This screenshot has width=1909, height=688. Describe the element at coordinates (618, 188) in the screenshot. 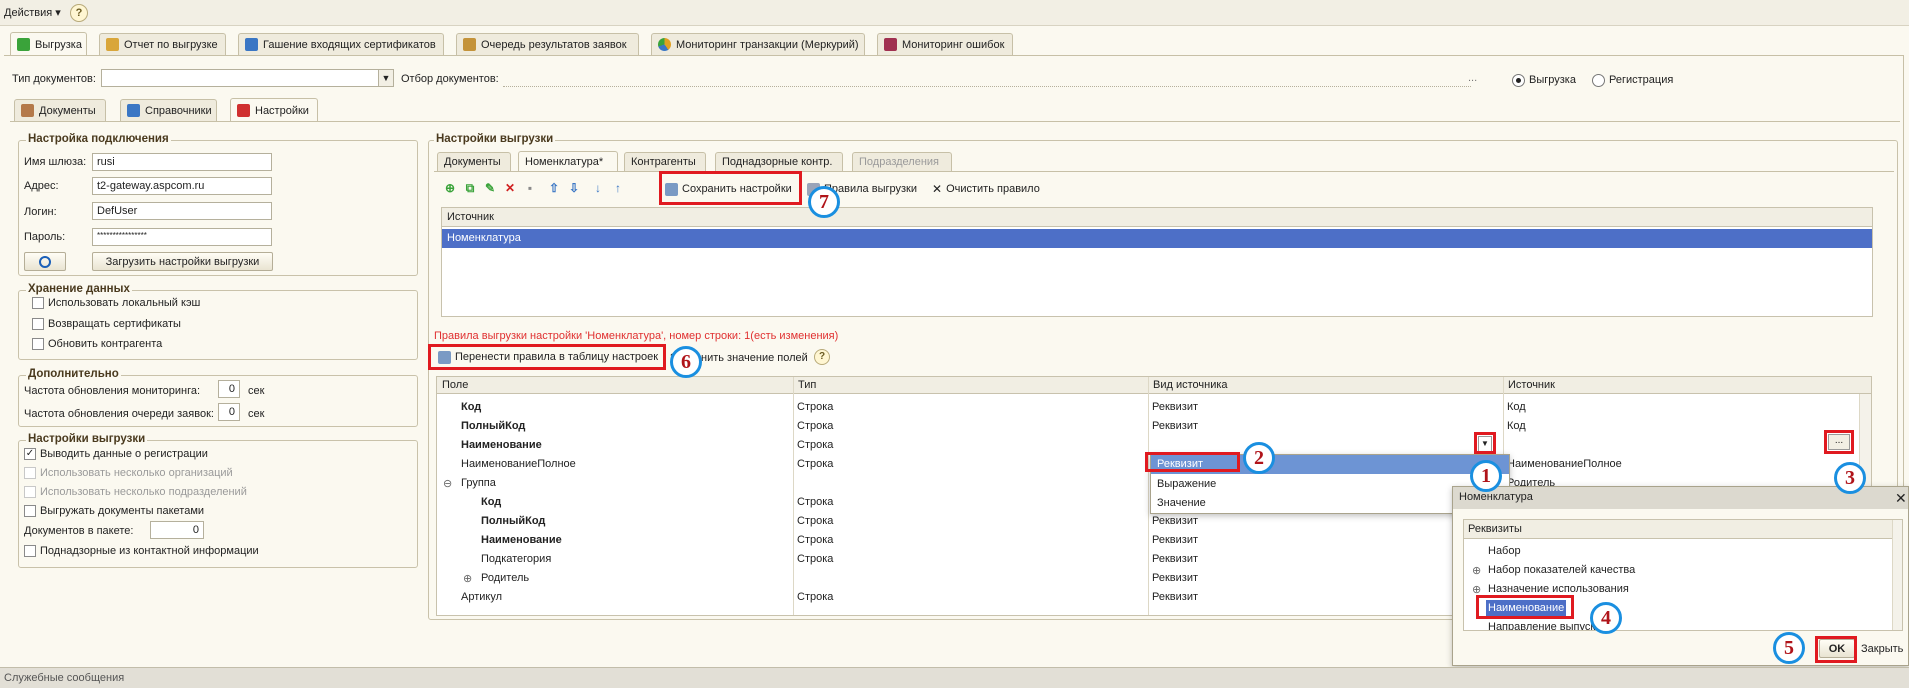

I see `sort-desc-icon: ↑` at that location.